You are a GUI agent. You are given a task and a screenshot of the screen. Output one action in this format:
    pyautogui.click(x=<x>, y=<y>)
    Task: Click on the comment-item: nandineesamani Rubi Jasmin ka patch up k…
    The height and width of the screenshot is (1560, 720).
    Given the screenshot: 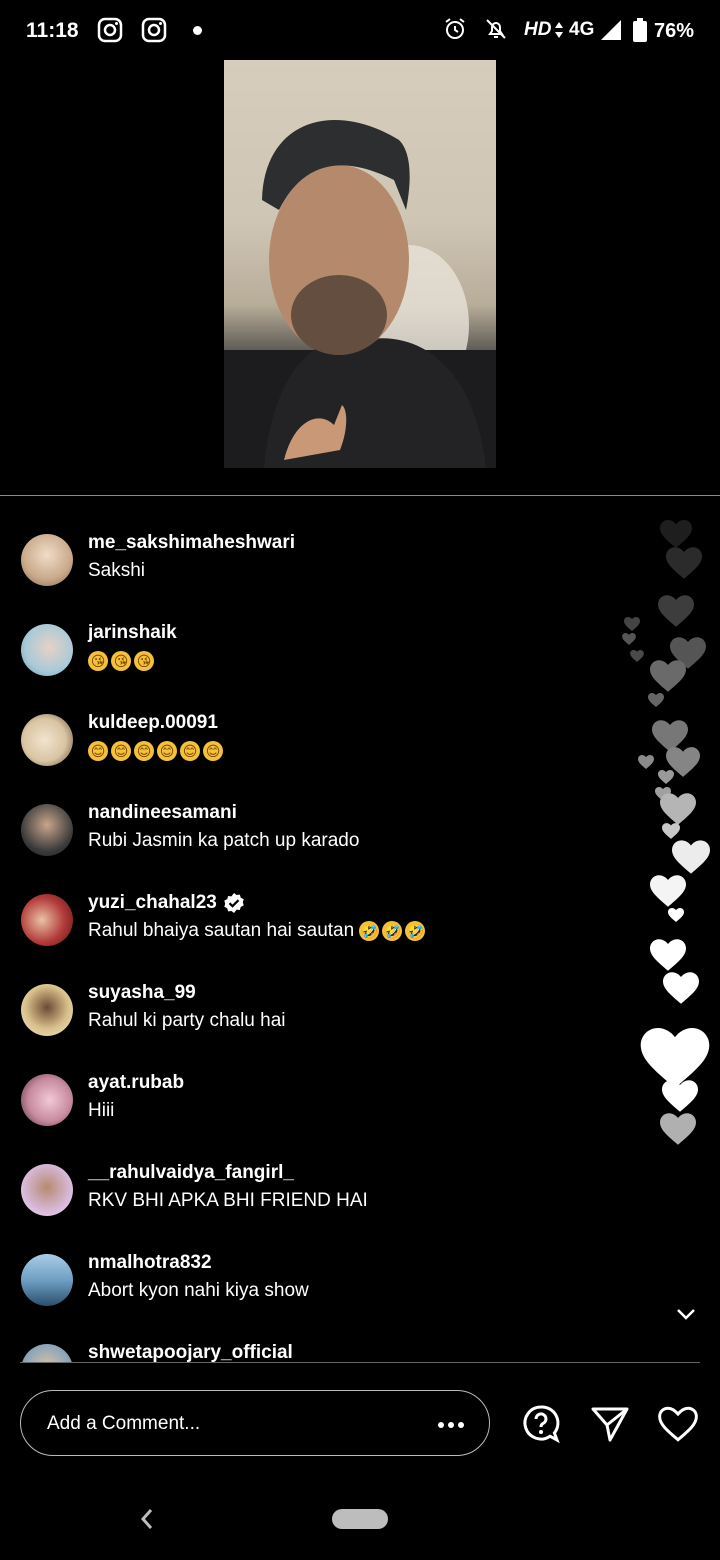 What is the action you would take?
    pyautogui.click(x=320, y=835)
    